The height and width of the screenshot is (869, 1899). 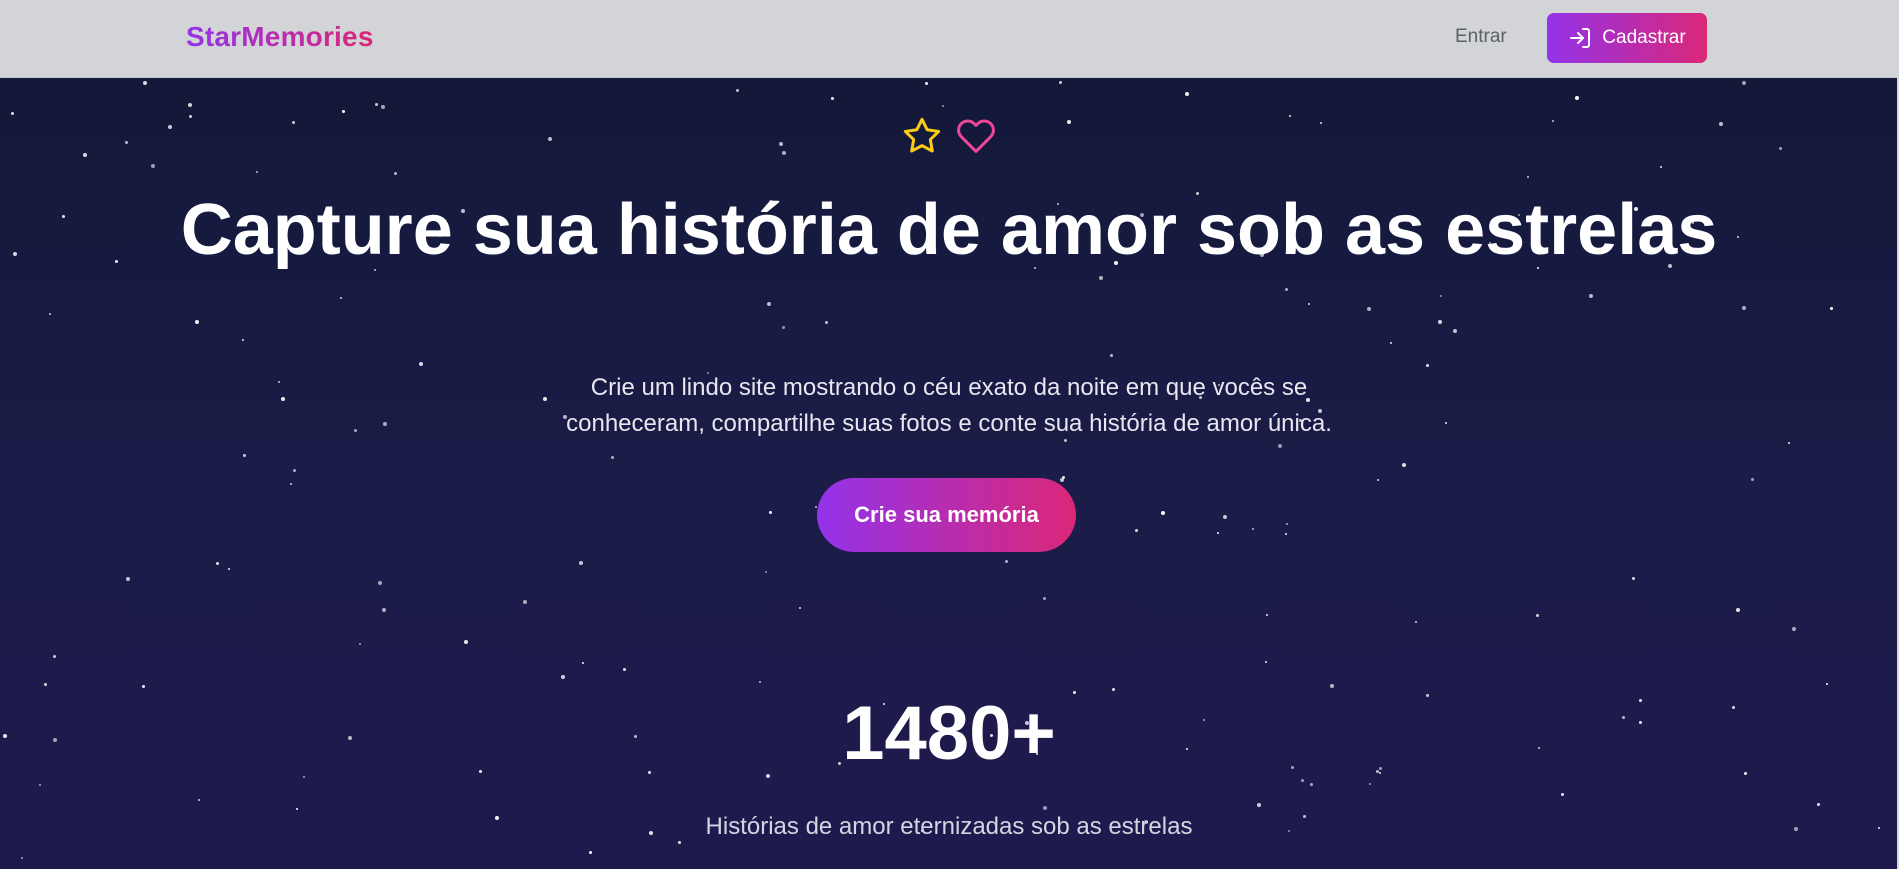 I want to click on star-icon, so click(x=922, y=135).